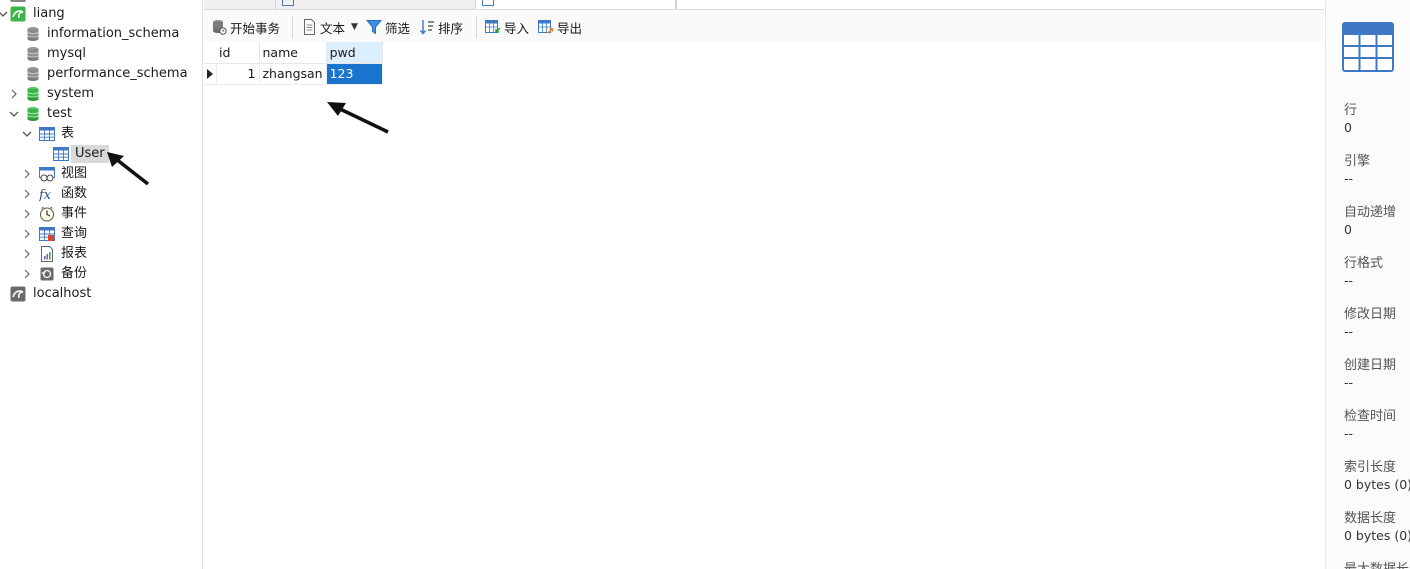 This screenshot has width=1410, height=569. I want to click on tree-label: 函数, so click(74, 193).